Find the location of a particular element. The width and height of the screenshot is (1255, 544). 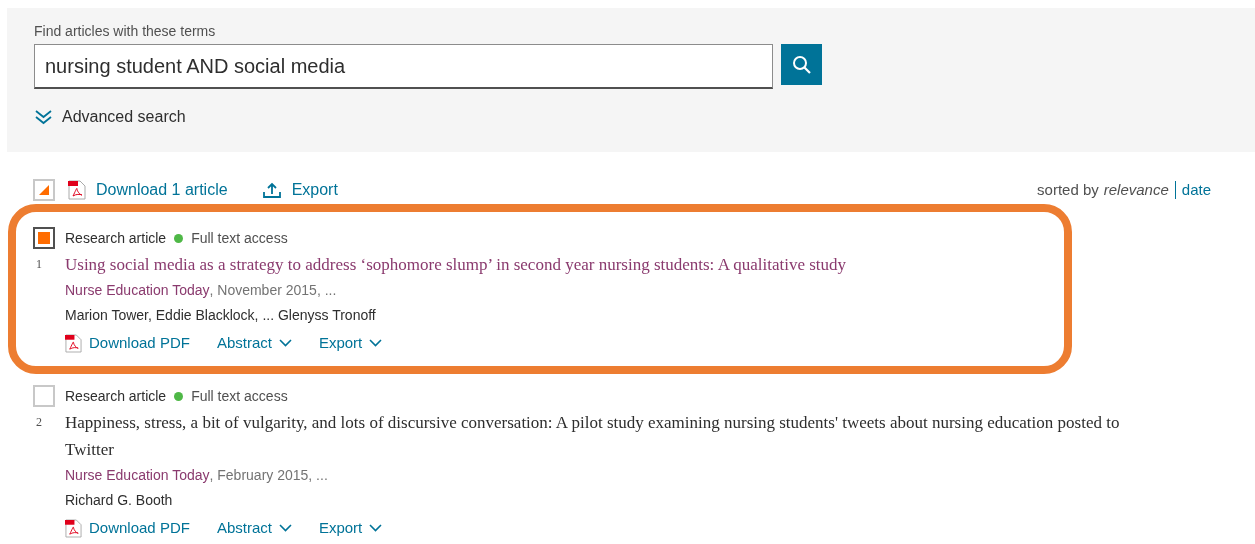

sort-option: date is located at coordinates (1196, 190).